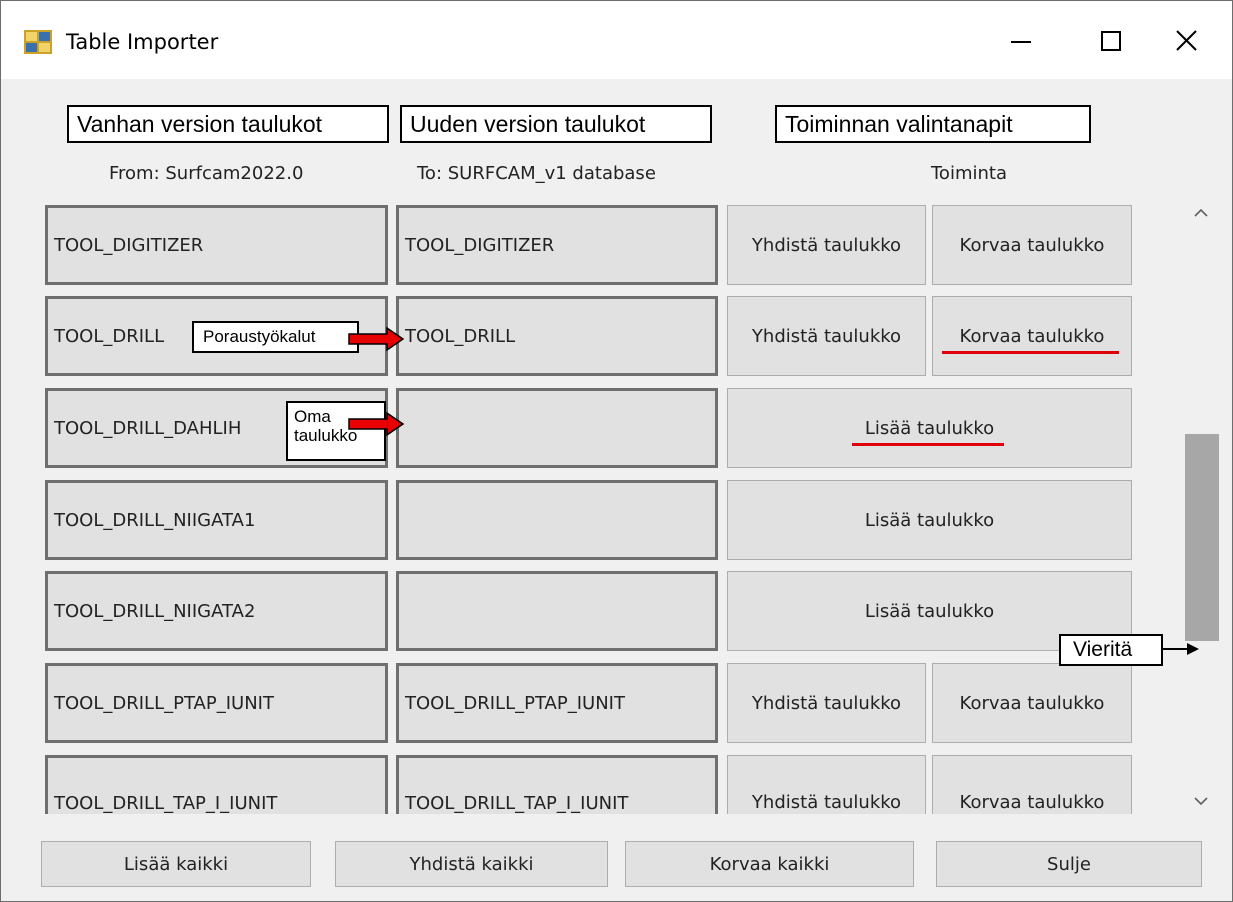  I want to click on maximize-button, so click(1108, 41).